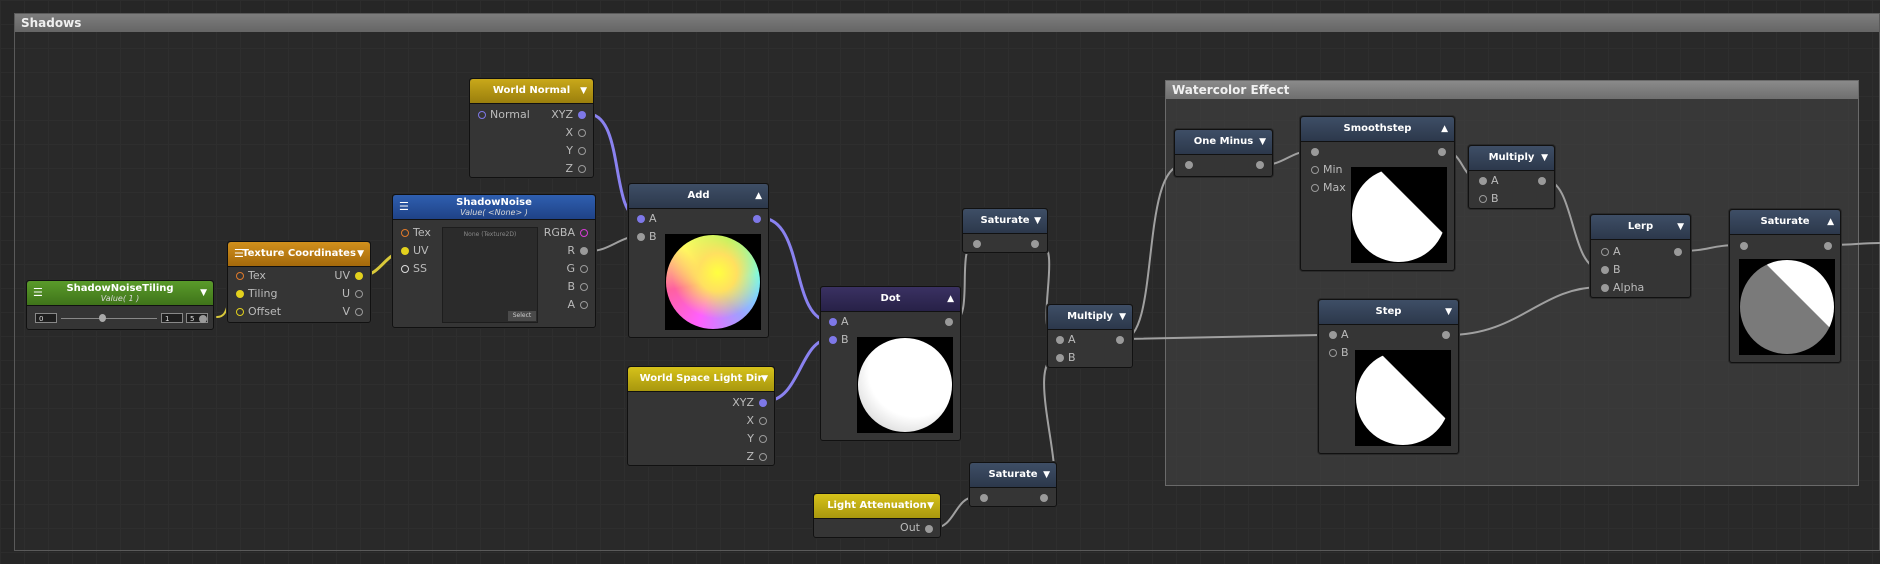  Describe the element at coordinates (522, 316) in the screenshot. I see `select-button: Select` at that location.